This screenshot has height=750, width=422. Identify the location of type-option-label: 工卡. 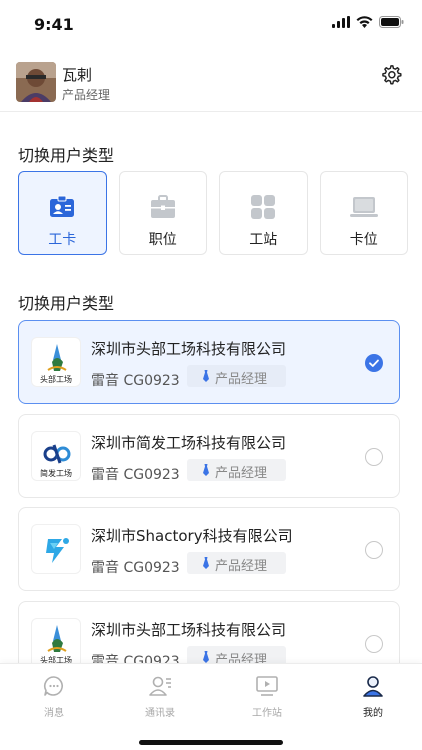
(62, 240).